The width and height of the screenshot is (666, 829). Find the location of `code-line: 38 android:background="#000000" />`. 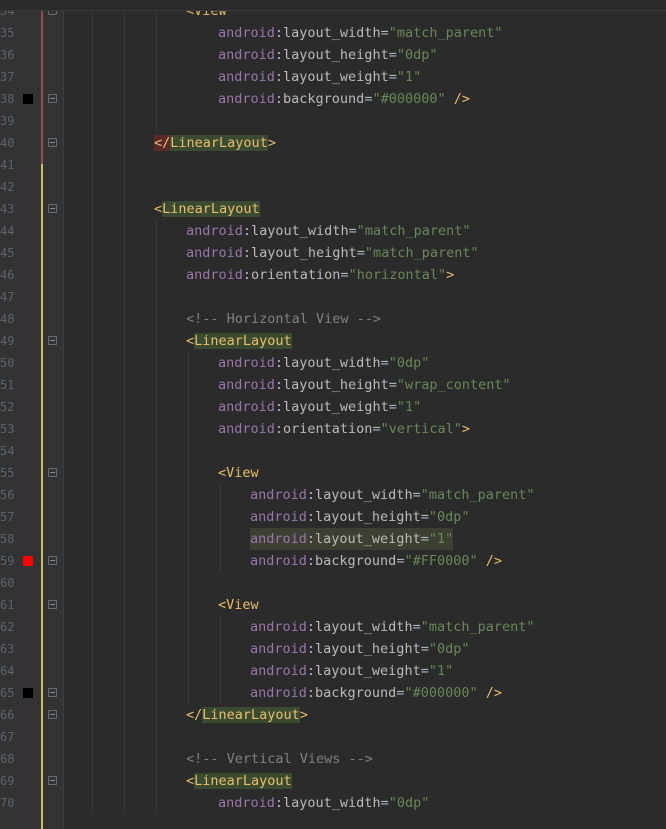

code-line: 38 android:background="#000000" /> is located at coordinates (333, 99).